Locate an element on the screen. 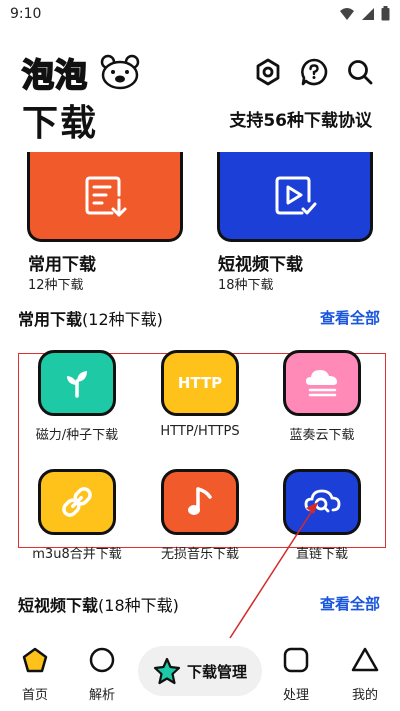 Image resolution: width=400 pixels, height=711 pixels. music-note-icon is located at coordinates (200, 501).